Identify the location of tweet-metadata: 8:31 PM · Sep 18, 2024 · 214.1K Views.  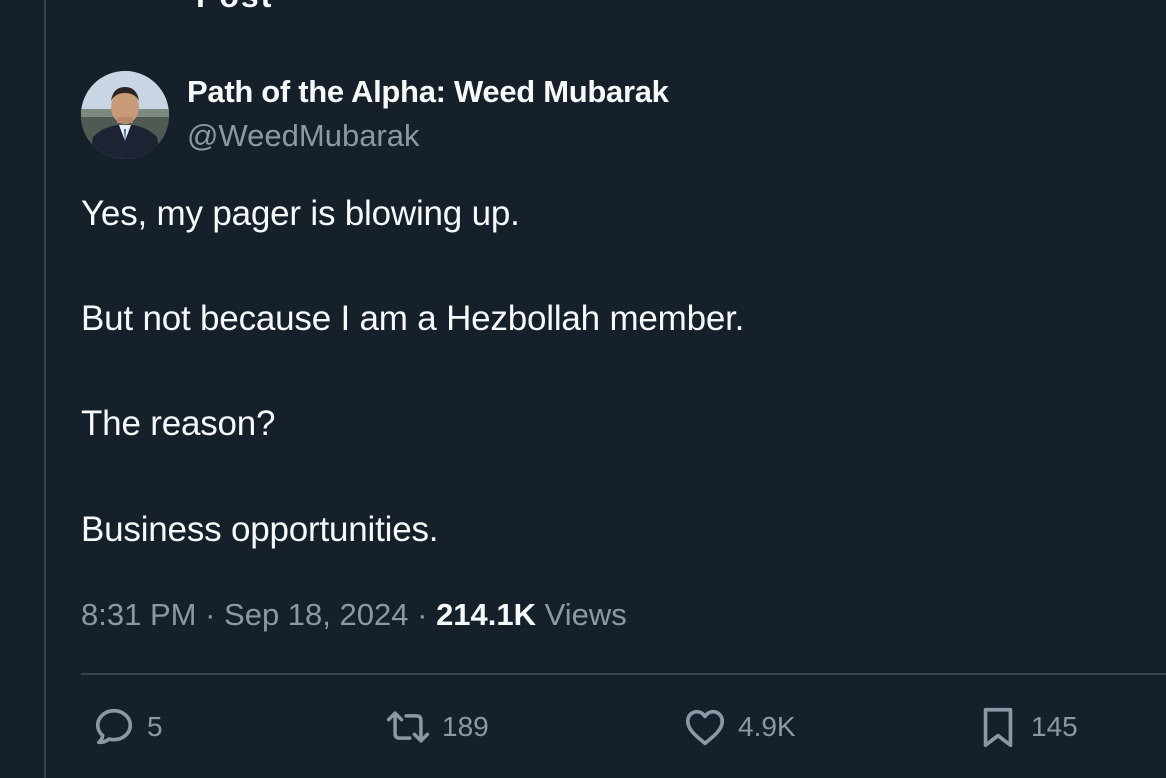
(354, 615).